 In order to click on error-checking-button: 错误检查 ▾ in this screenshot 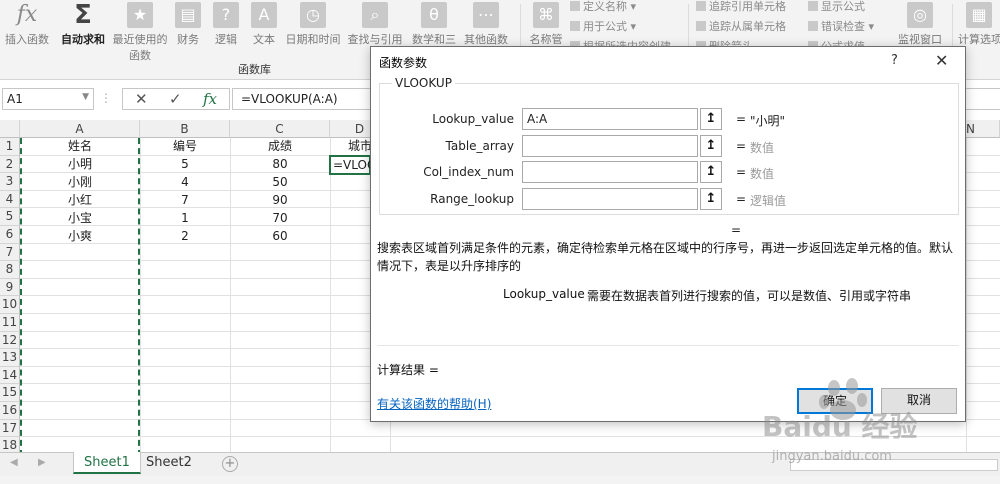, I will do `click(841, 26)`.